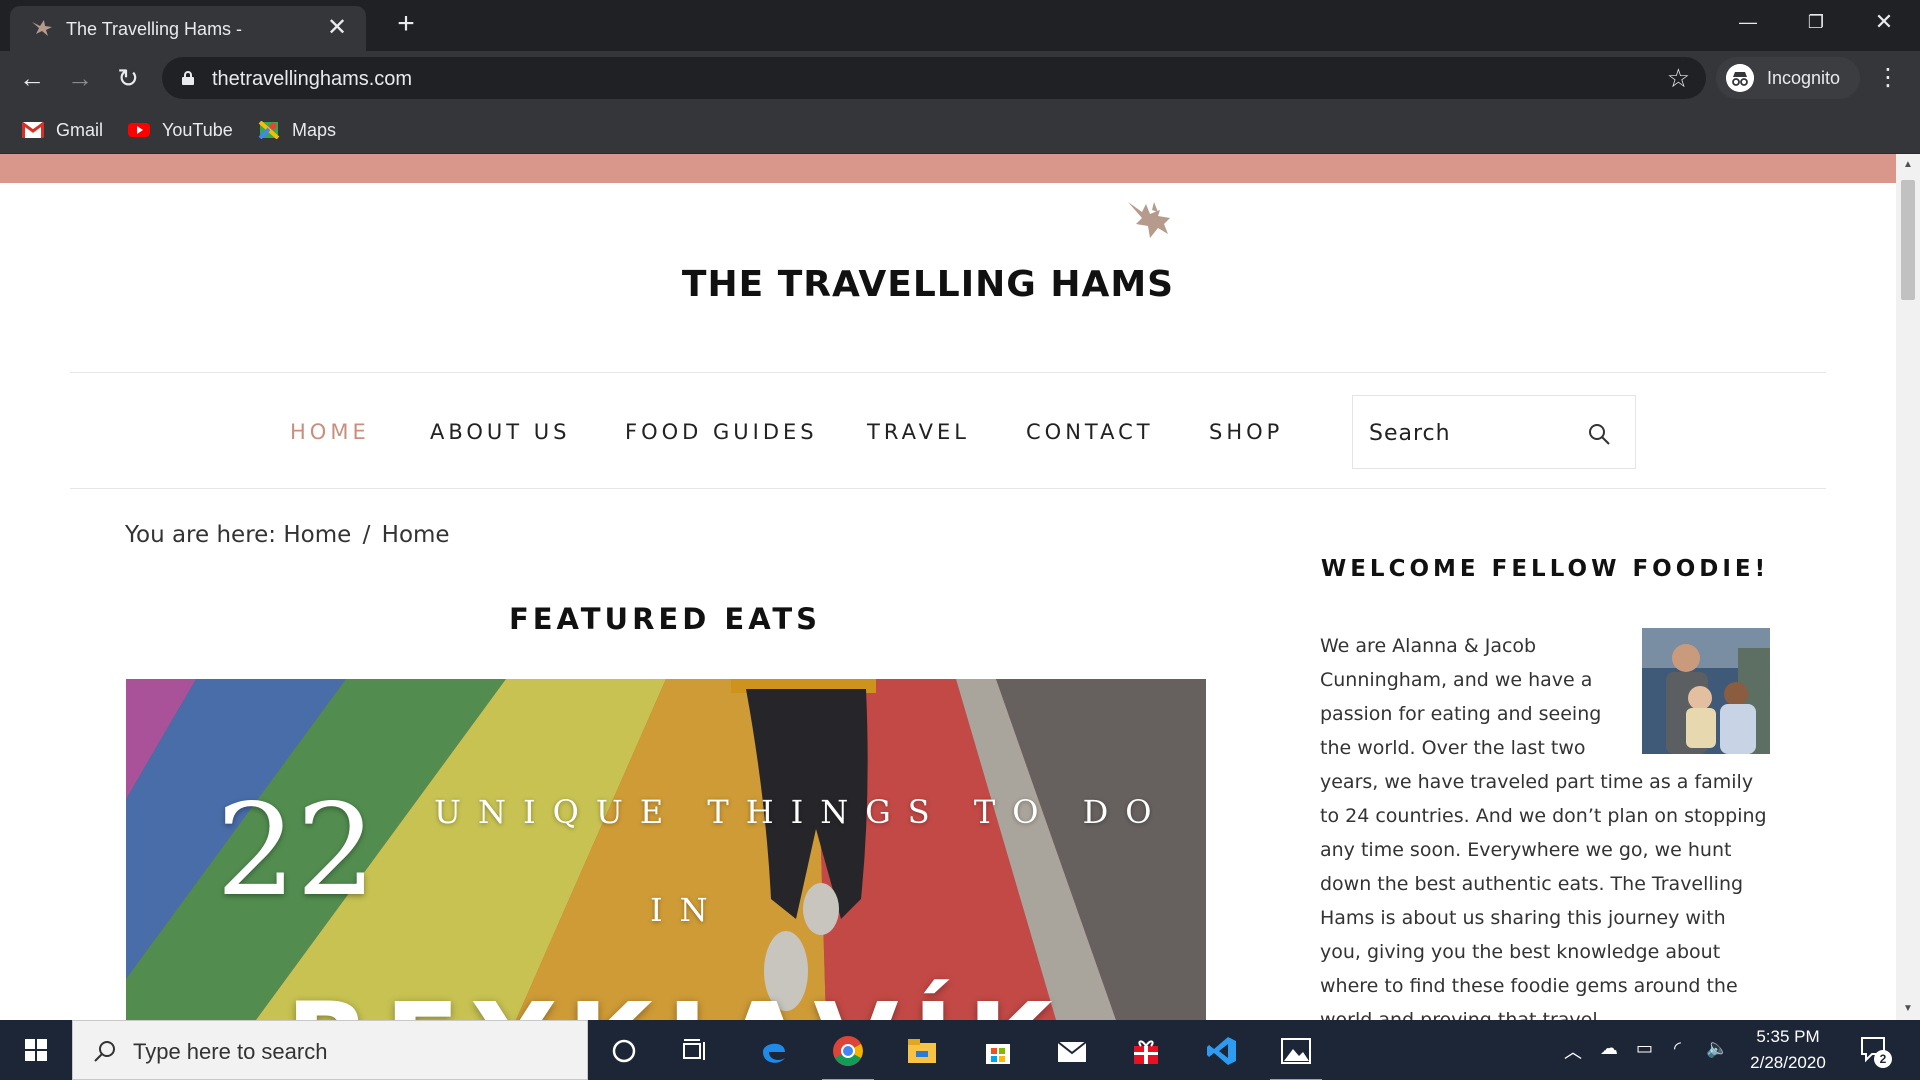 This screenshot has height=1080, width=1920. I want to click on accent-top-band, so click(948, 168).